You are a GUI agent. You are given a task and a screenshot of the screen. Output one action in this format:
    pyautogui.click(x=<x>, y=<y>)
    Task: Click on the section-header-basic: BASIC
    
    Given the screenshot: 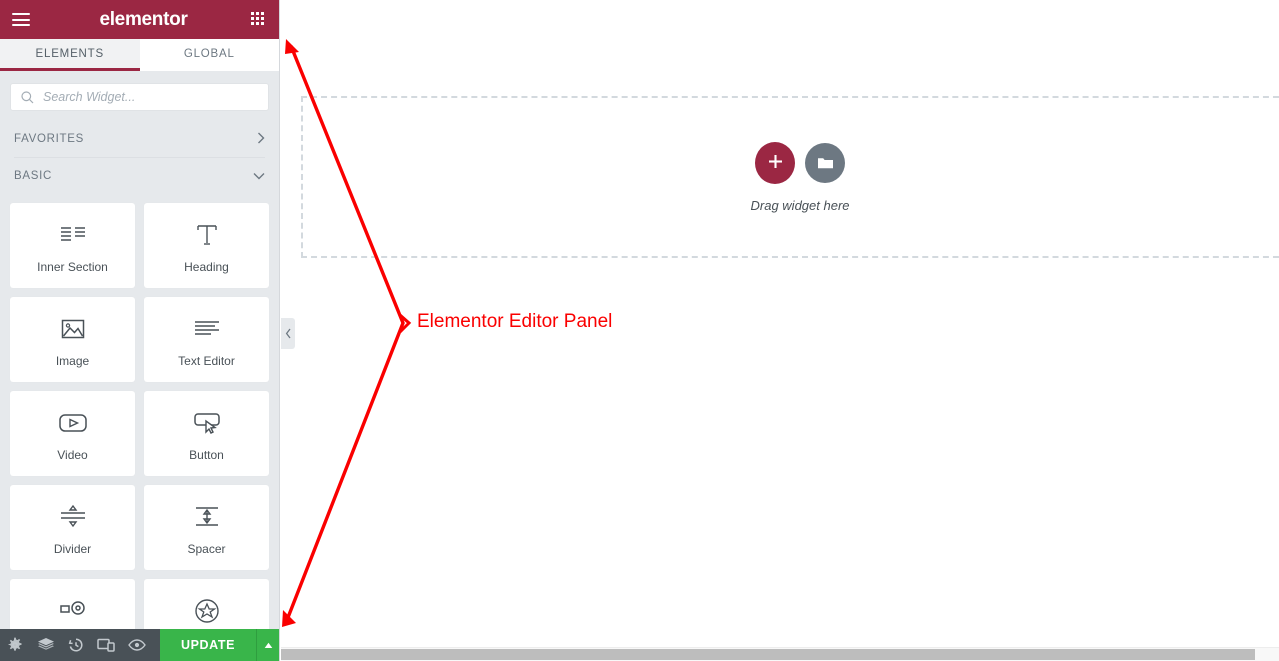 What is the action you would take?
    pyautogui.click(x=139, y=176)
    